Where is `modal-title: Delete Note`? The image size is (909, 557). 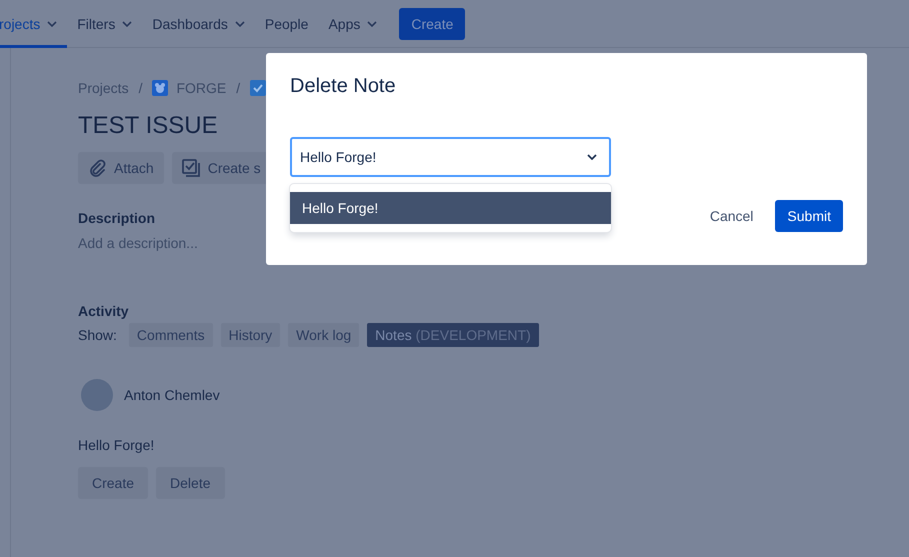
modal-title: Delete Note is located at coordinates (343, 86).